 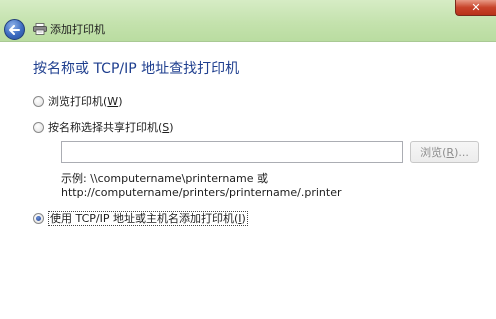 I want to click on window-title: 添加打印机, so click(x=77, y=29).